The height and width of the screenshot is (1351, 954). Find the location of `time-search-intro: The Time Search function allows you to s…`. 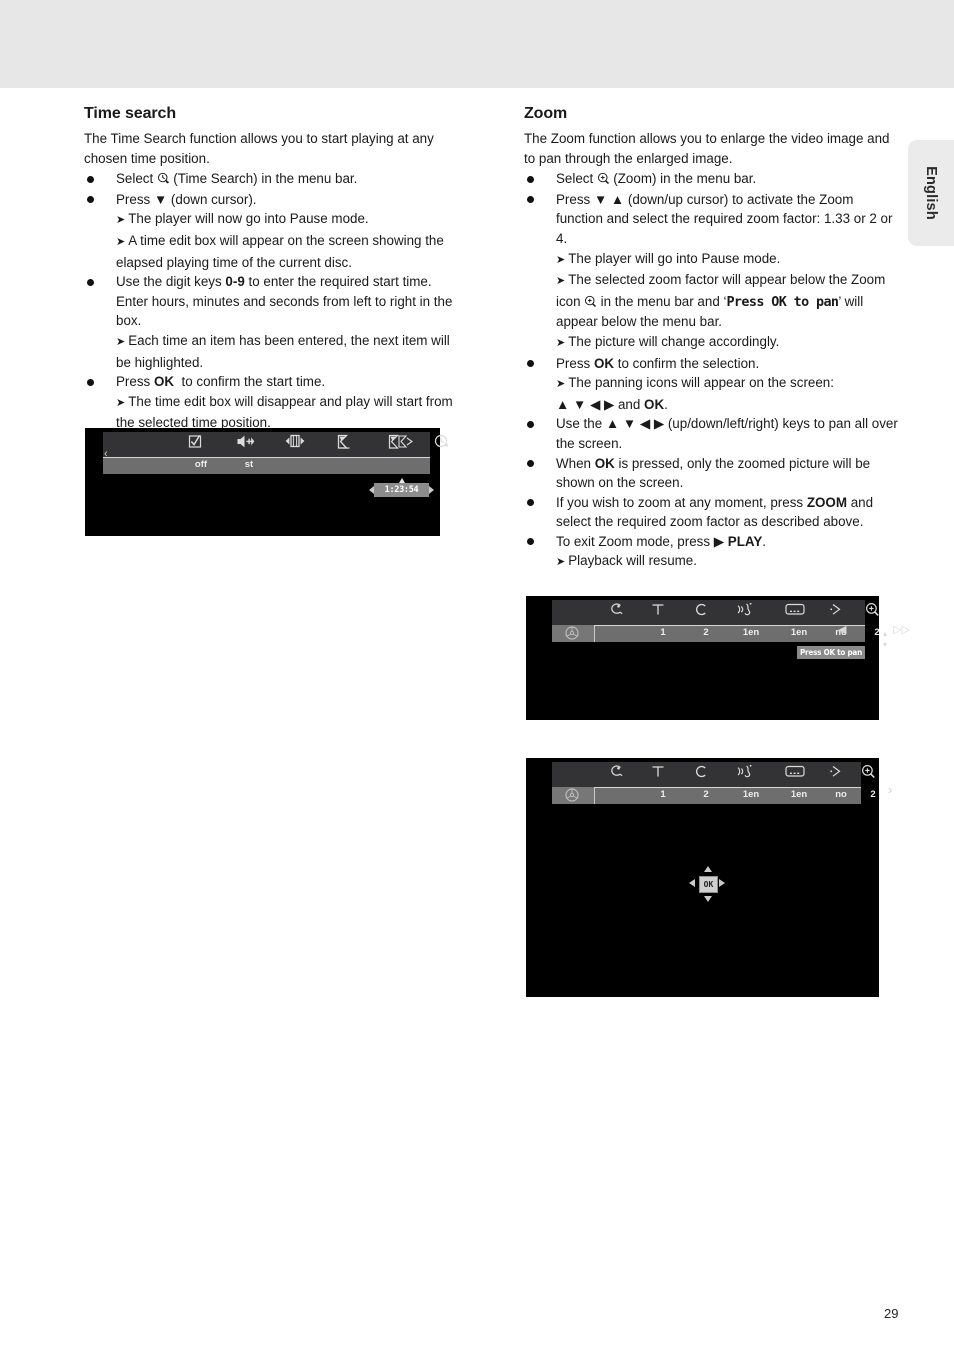

time-search-intro: The Time Search function allows you to s… is located at coordinates (259, 148).